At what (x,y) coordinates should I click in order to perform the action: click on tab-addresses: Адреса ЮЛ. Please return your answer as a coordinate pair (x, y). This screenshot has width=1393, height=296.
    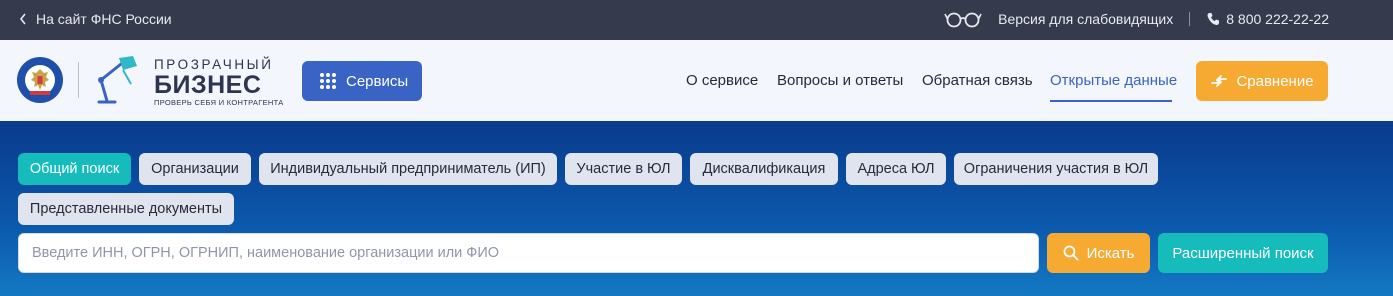
    Looking at the image, I should click on (896, 169).